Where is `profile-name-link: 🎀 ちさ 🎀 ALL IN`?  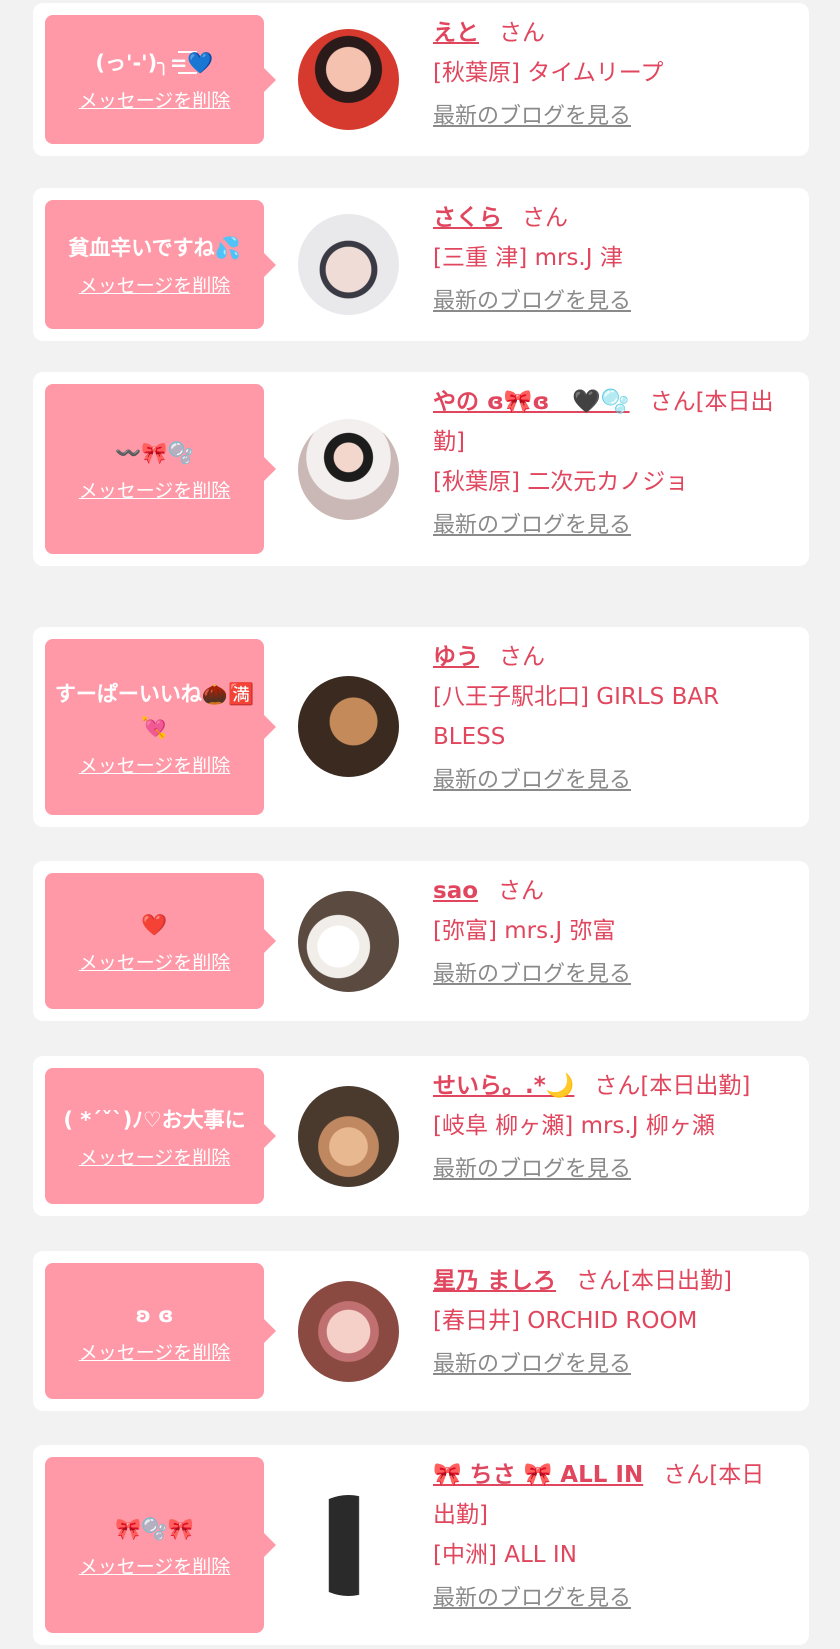
profile-name-link: 🎀 ちさ 🎀 ALL IN is located at coordinates (538, 1475).